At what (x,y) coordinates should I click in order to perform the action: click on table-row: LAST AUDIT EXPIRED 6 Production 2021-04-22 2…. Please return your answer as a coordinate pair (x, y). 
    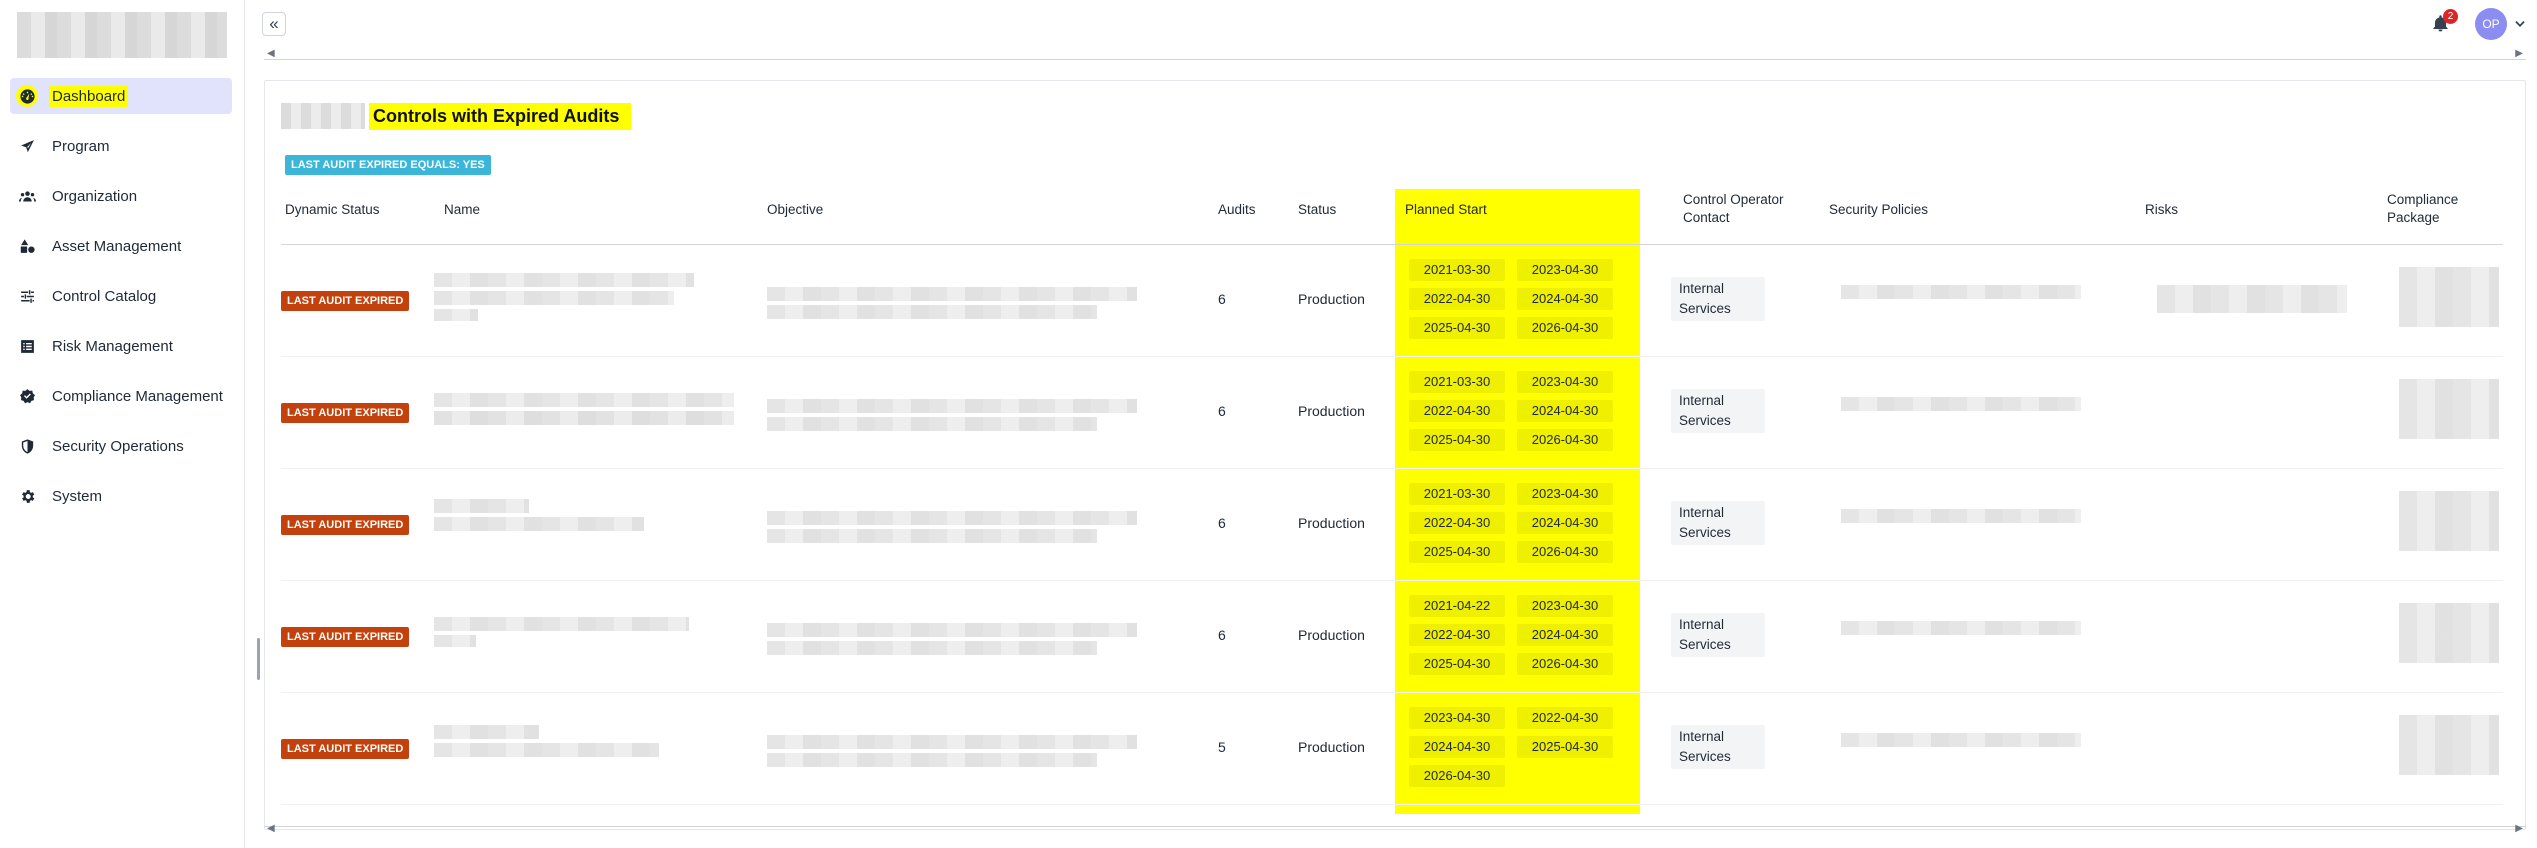
    Looking at the image, I should click on (1392, 637).